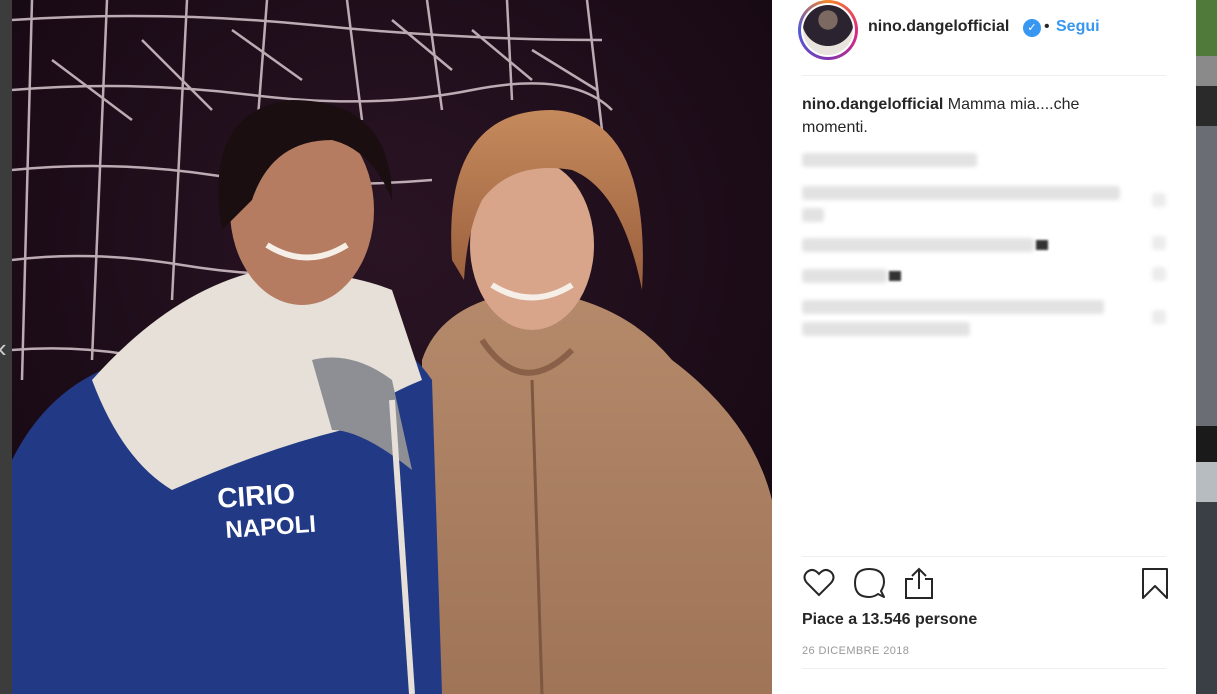  What do you see at coordinates (984, 75) in the screenshot?
I see `header-divider` at bounding box center [984, 75].